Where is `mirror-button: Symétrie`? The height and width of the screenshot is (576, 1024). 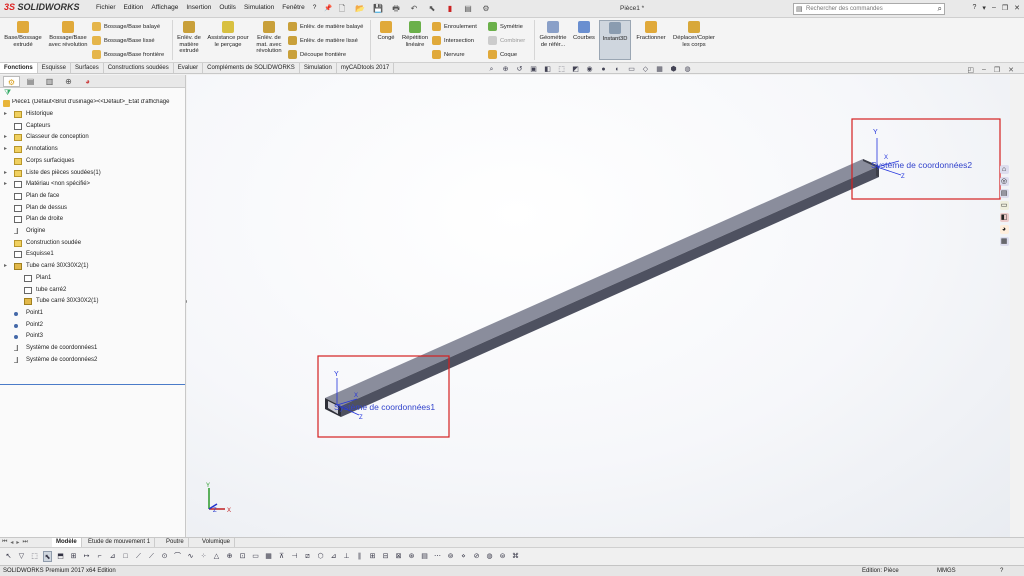 mirror-button: Symétrie is located at coordinates (505, 26).